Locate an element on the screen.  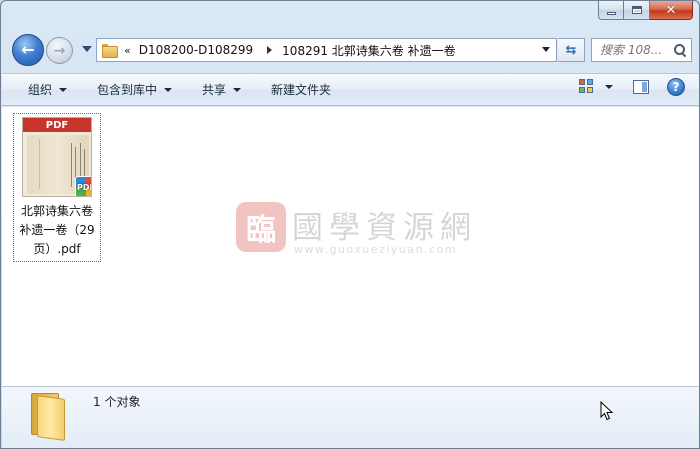
forward-button: → is located at coordinates (59, 50).